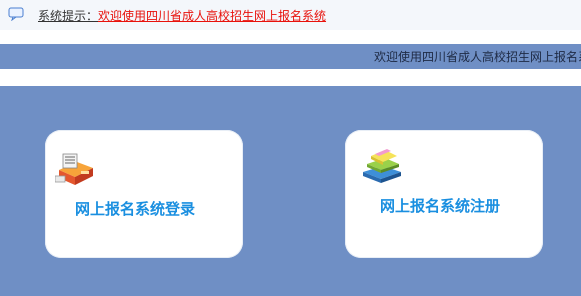 This screenshot has width=581, height=296. I want to click on server-box-icon, so click(74, 169).